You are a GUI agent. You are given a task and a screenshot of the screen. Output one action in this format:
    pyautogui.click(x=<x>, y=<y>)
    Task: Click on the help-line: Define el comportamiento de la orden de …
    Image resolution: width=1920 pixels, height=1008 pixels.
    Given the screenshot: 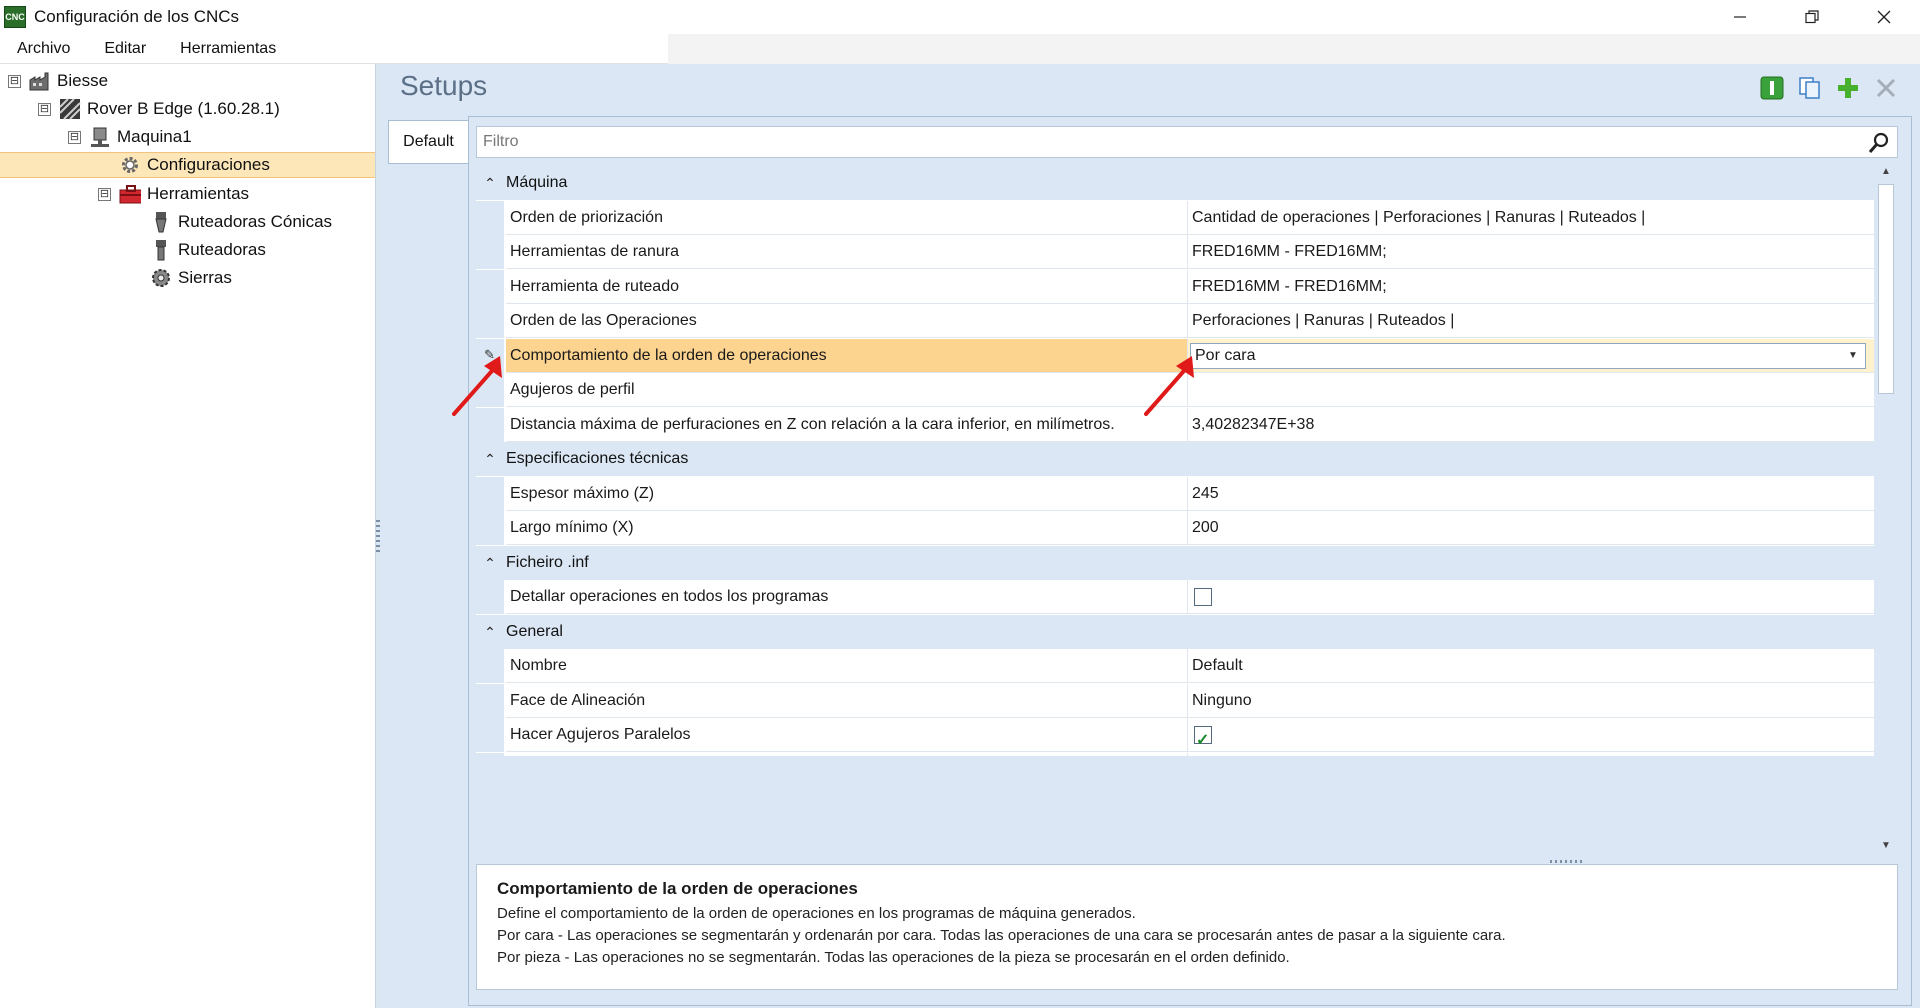 What is the action you would take?
    pyautogui.click(x=816, y=913)
    